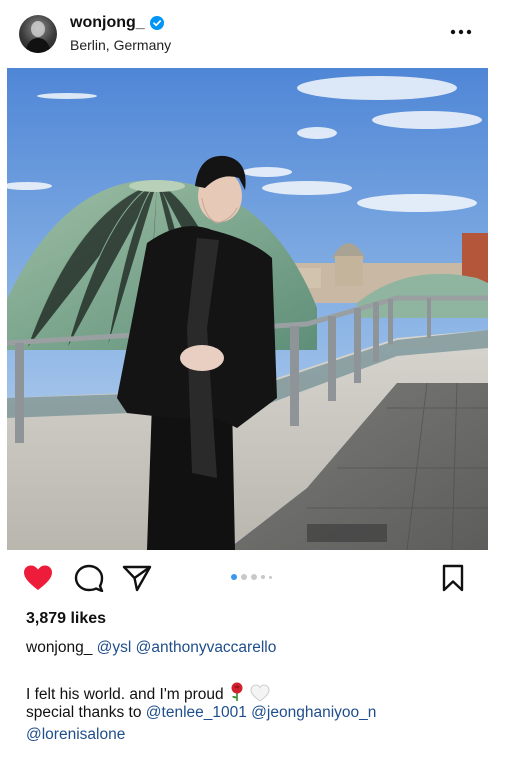  Describe the element at coordinates (156, 23) in the screenshot. I see `verified-icon` at that location.